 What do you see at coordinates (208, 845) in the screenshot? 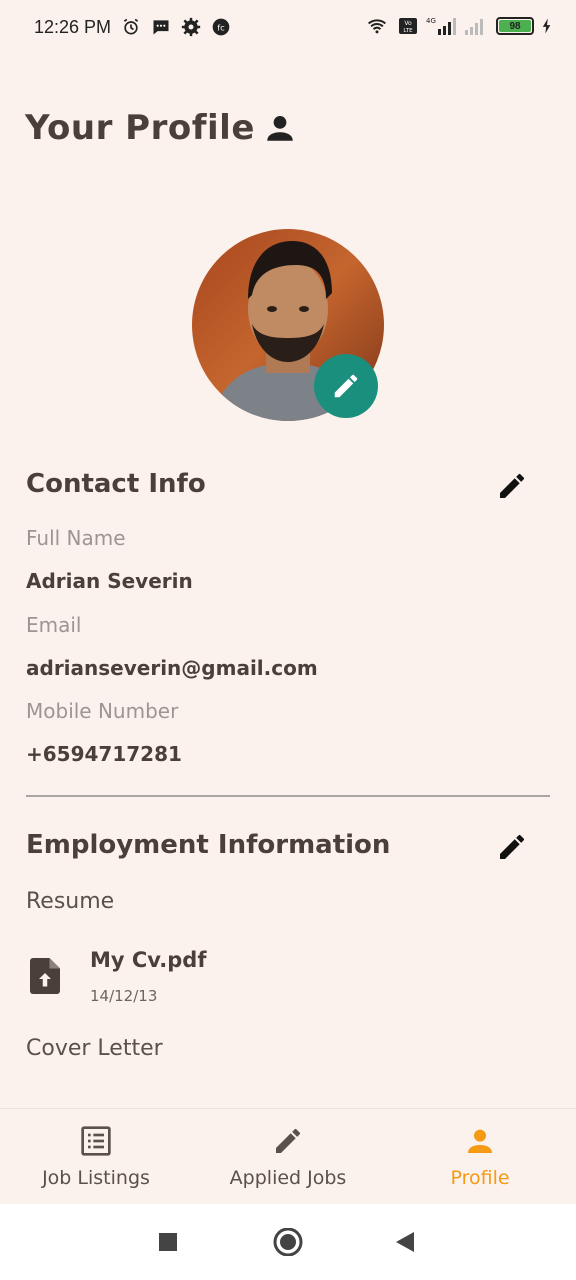
I see `employment-info-title: Employment Information` at bounding box center [208, 845].